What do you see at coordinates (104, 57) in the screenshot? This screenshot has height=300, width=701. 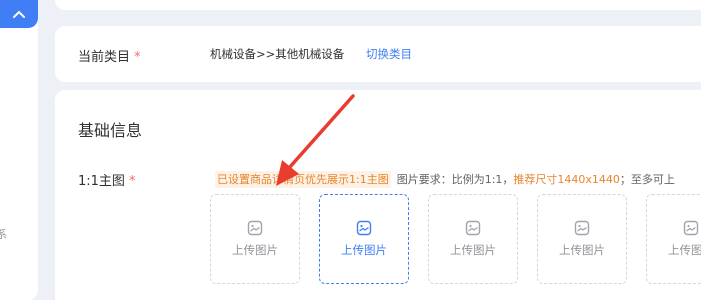 I see `category-label-text: 当前类目` at bounding box center [104, 57].